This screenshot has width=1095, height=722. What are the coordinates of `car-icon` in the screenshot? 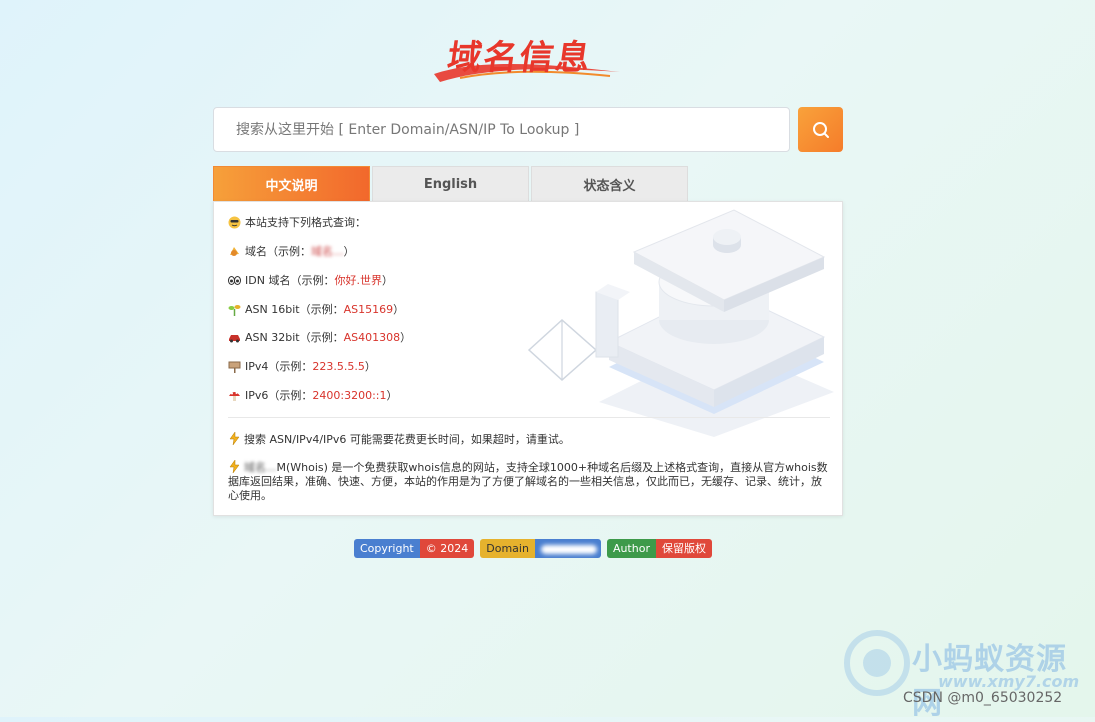 It's located at (234, 337).